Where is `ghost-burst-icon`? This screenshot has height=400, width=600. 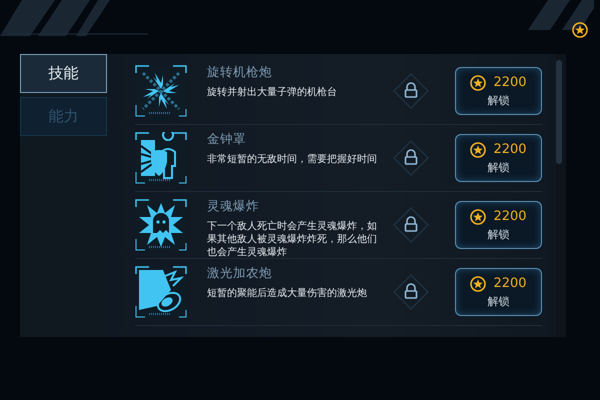 ghost-burst-icon is located at coordinates (161, 225).